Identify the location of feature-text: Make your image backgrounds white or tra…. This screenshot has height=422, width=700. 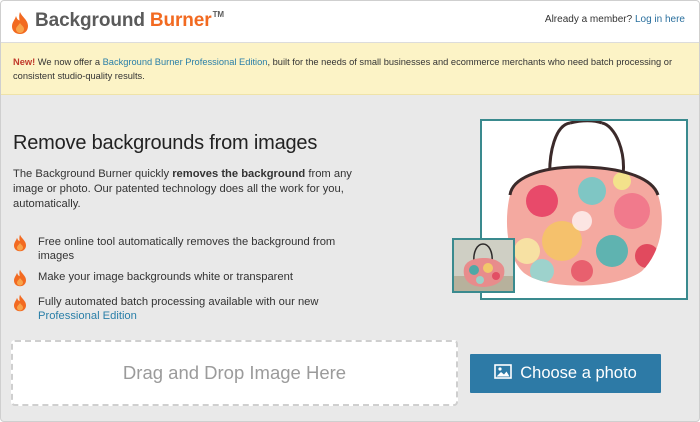
(165, 277).